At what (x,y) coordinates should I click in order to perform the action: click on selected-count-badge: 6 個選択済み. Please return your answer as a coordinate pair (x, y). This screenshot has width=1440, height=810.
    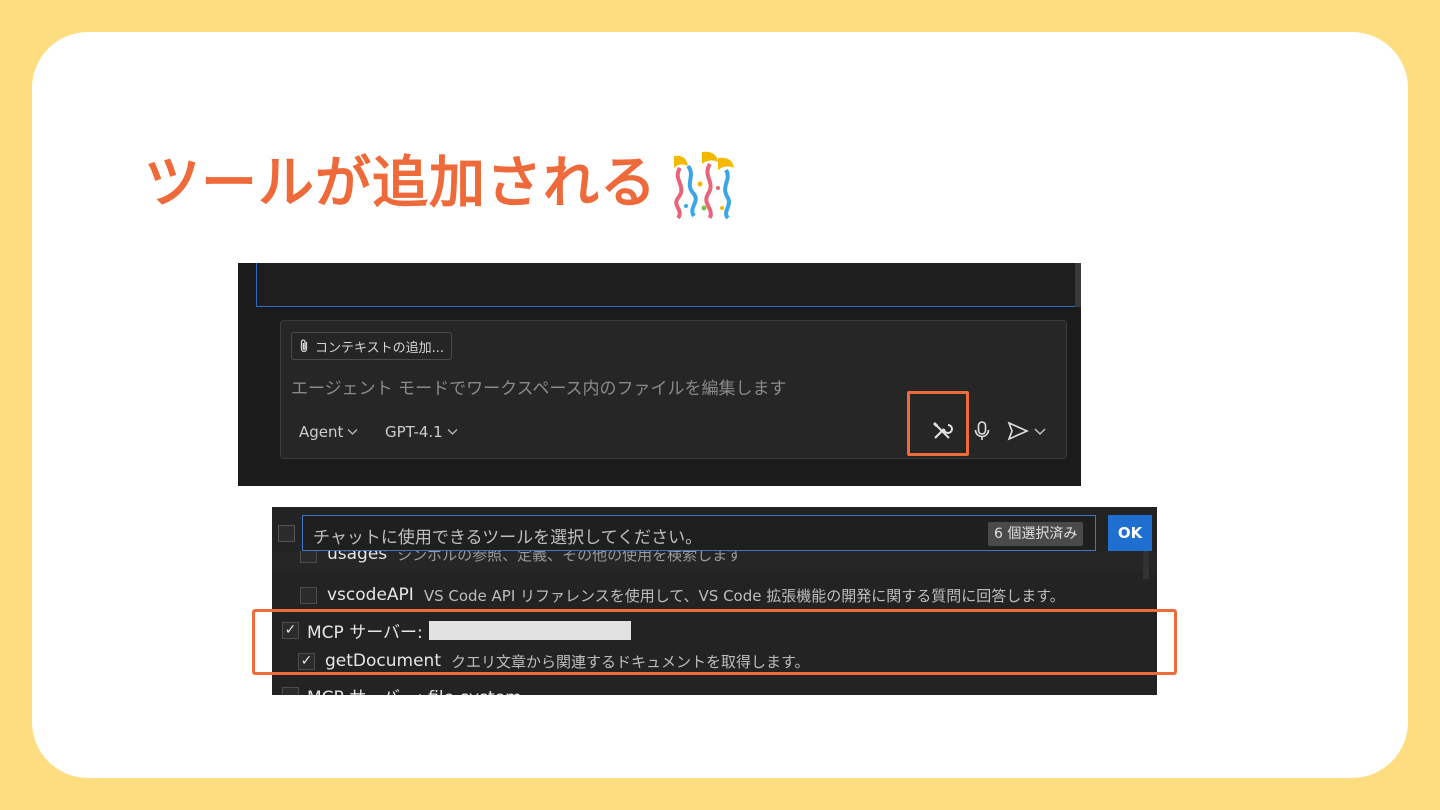
    Looking at the image, I should click on (1036, 534).